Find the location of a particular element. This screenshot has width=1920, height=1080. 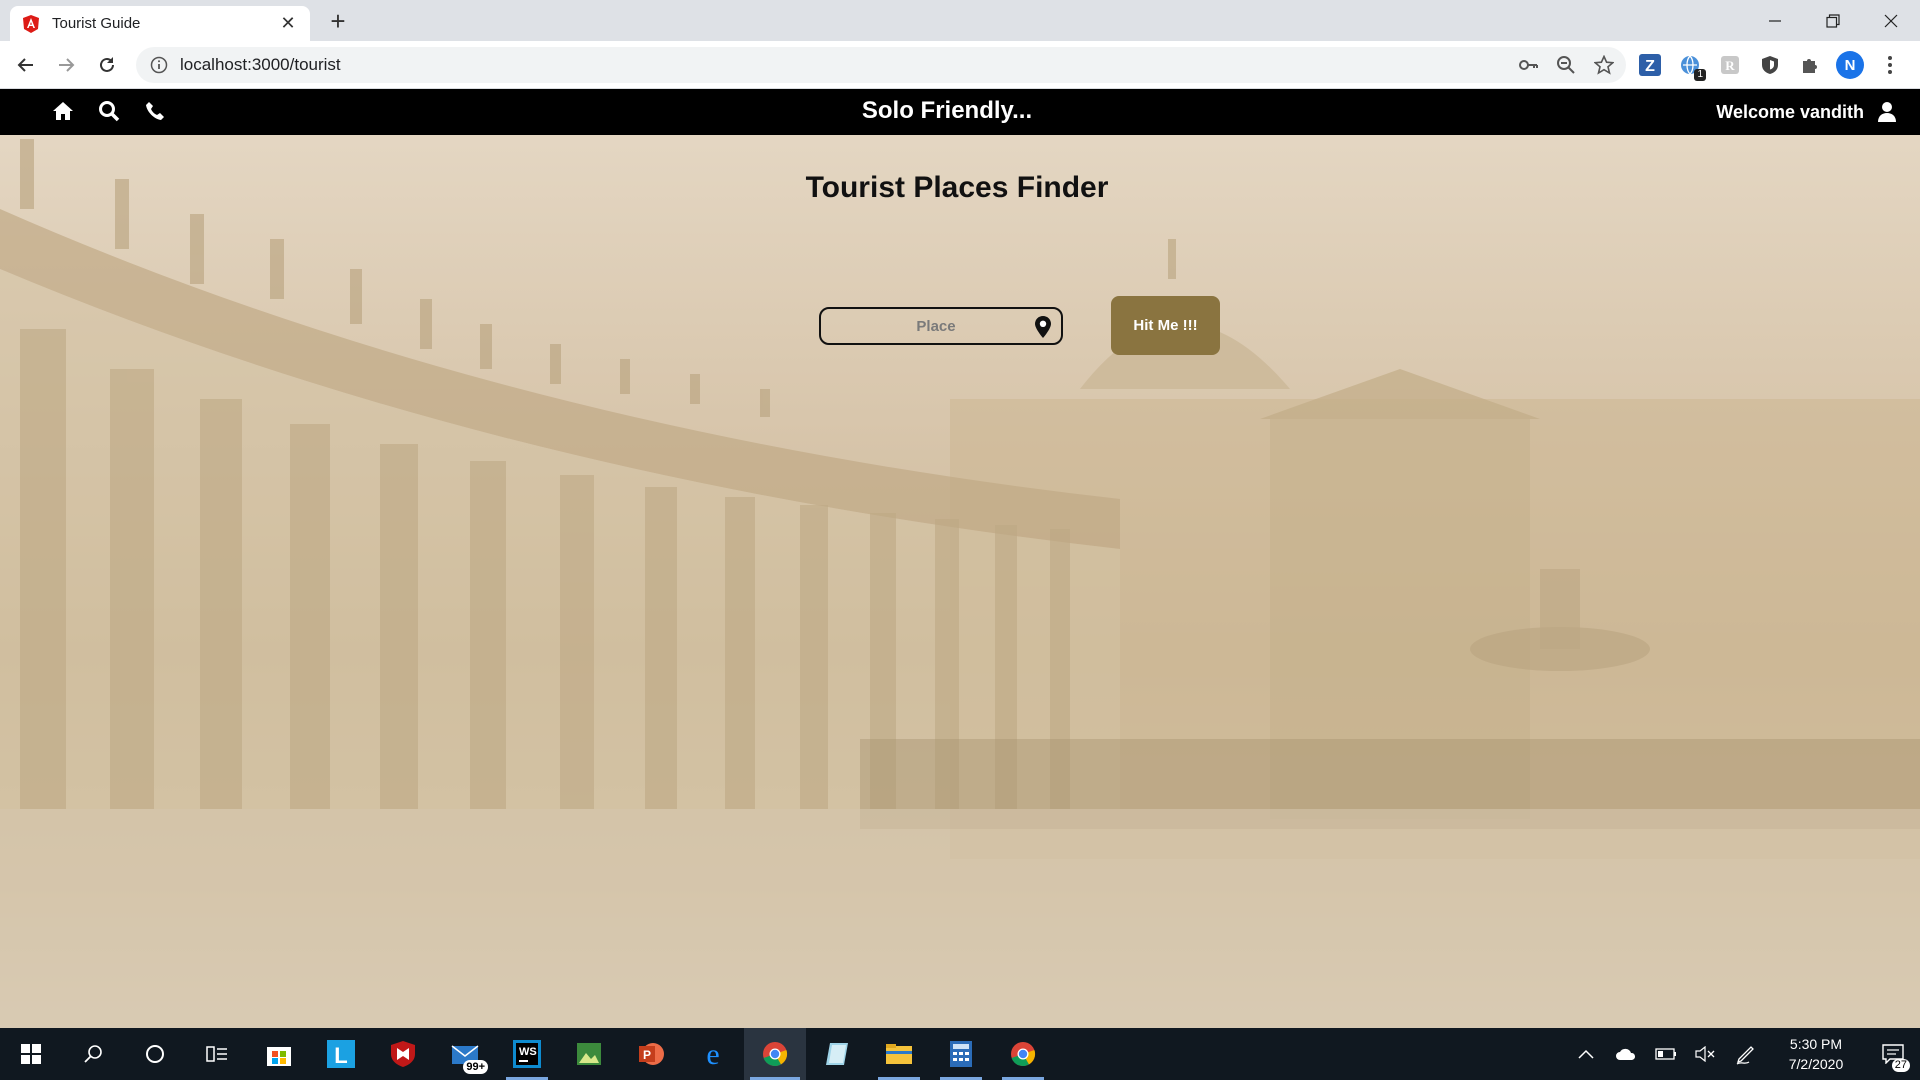

notes-app-icon is located at coordinates (837, 1054).